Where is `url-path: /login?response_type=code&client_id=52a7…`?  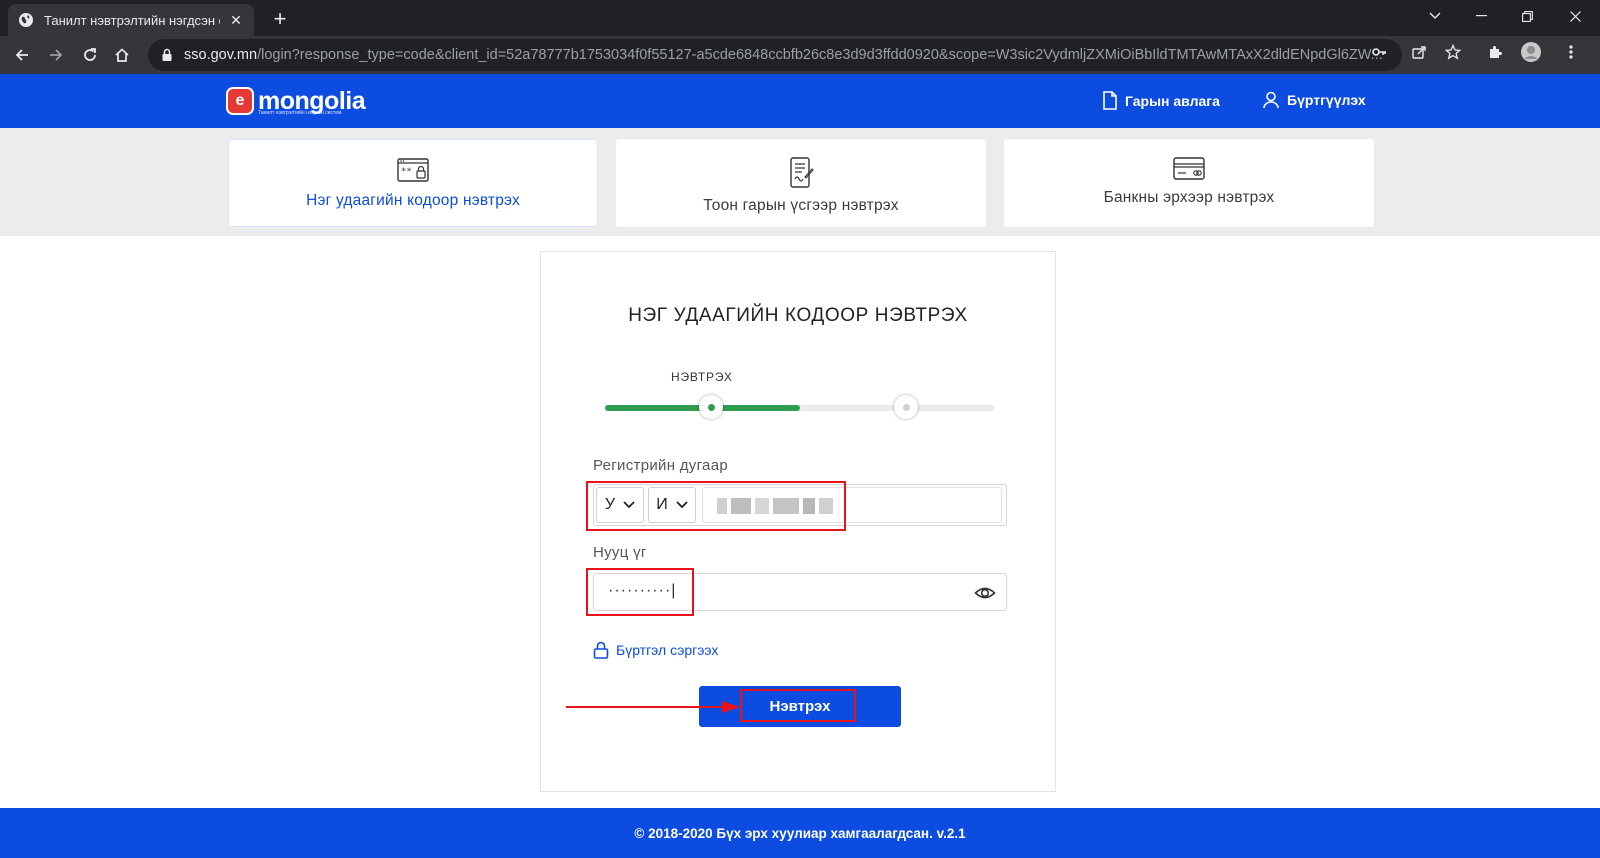 url-path: /login?response_type=code&client_id=52a7… is located at coordinates (820, 55).